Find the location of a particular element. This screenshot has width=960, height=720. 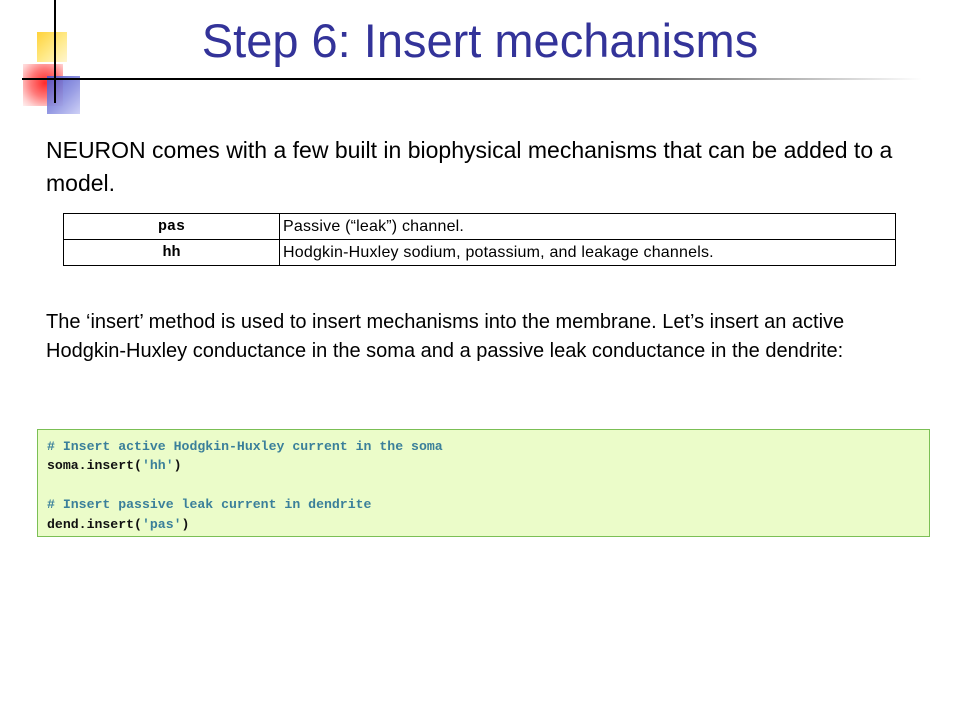

slide-title: Step 6: Insert mechanisms is located at coordinates (480, 40).